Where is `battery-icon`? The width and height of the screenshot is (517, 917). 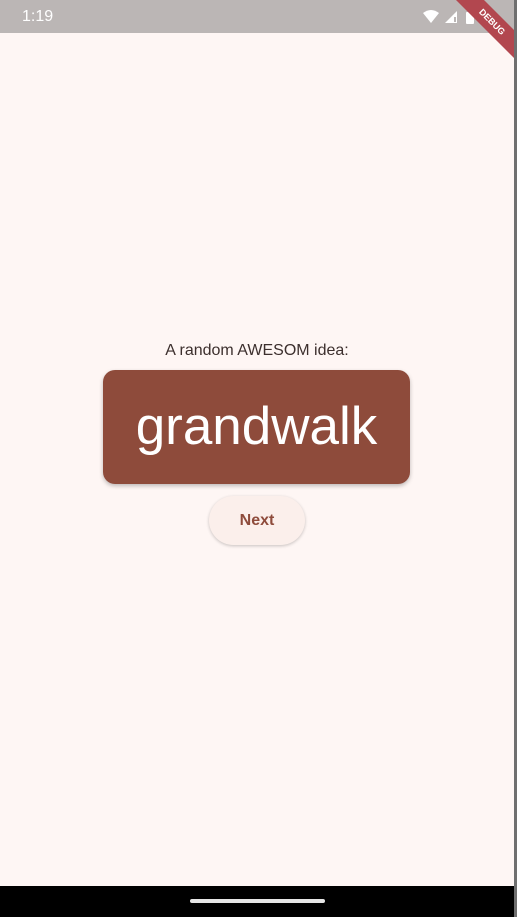
battery-icon is located at coordinates (470, 17).